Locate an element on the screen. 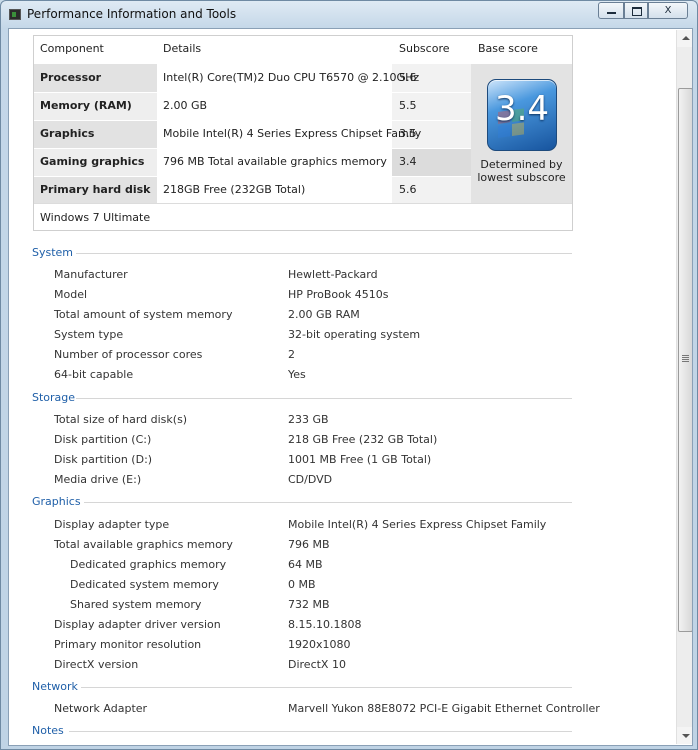 The height and width of the screenshot is (750, 698). scroll-up-arrow-icon is located at coordinates (684, 38).